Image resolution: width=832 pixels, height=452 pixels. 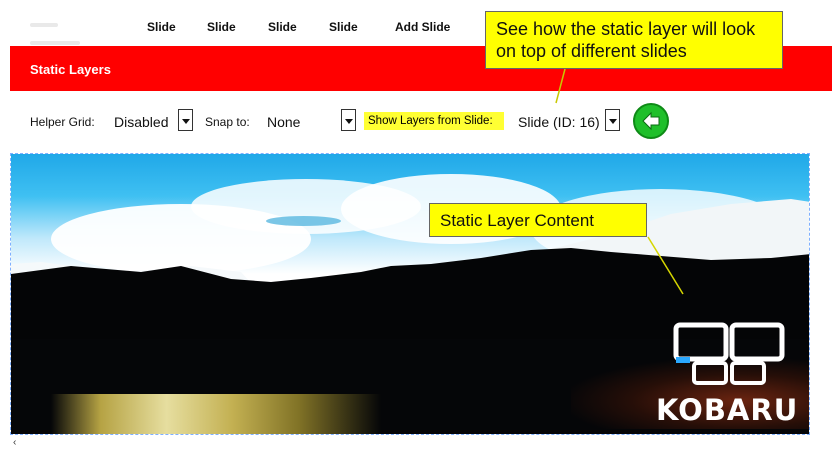 I want to click on snap-to-dropdown-button, so click(x=348, y=120).